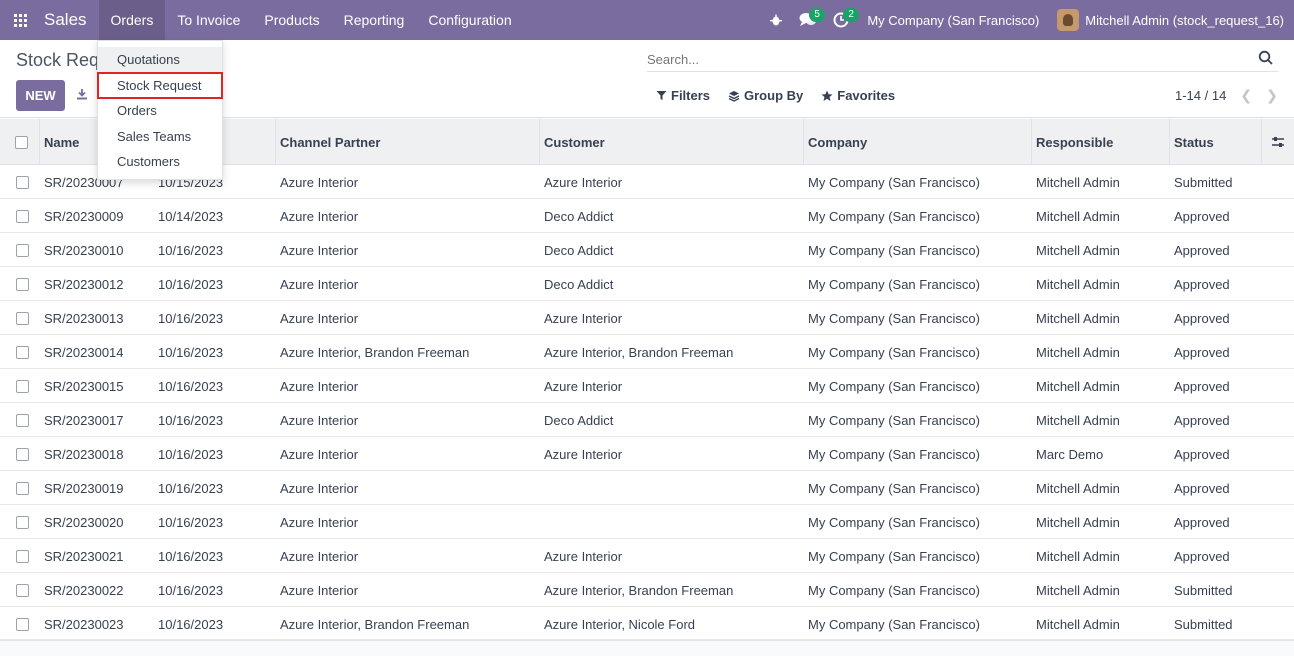  Describe the element at coordinates (208, 20) in the screenshot. I see `menu-to-invoice: To Invoice` at that location.